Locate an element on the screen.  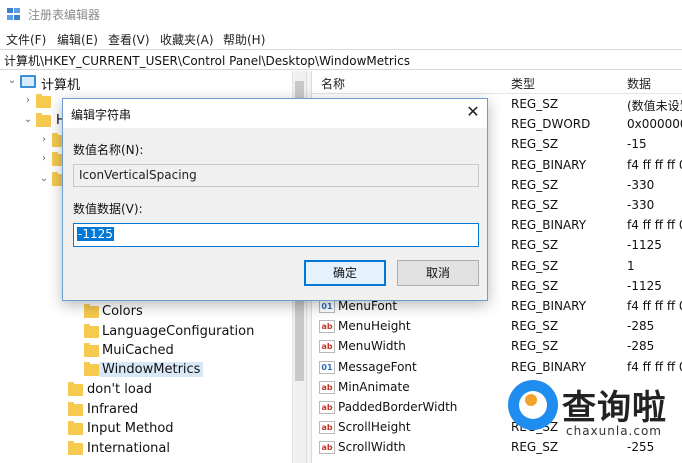
window-title: 注册表编辑器 is located at coordinates (64, 15).